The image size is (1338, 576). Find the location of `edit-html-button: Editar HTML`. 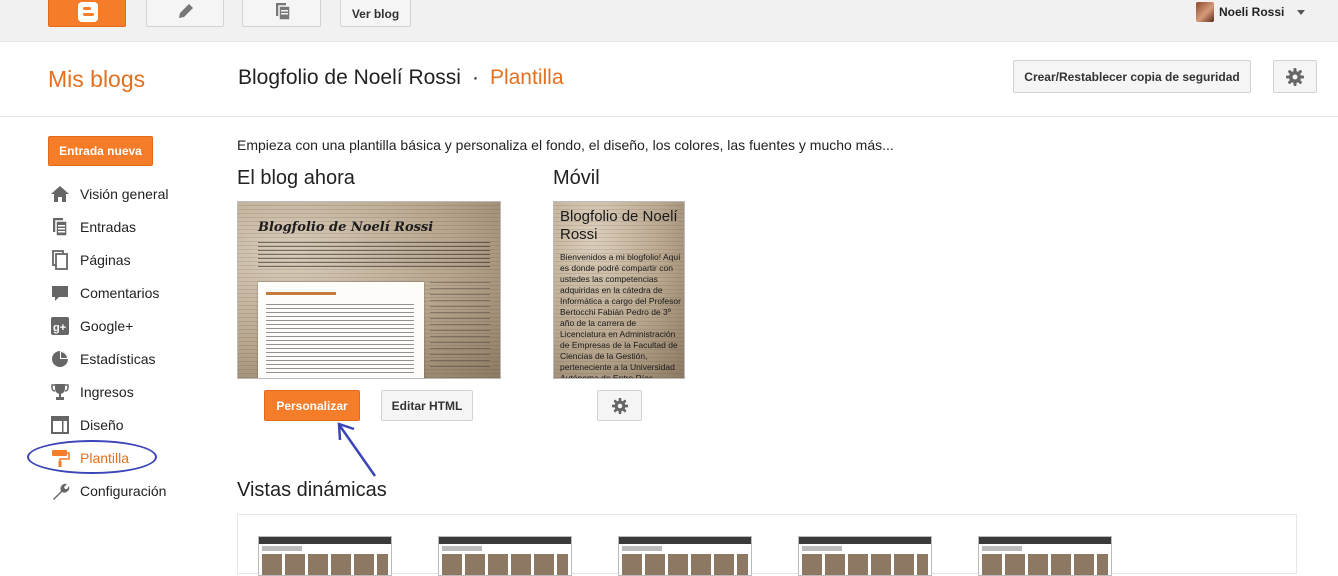

edit-html-button: Editar HTML is located at coordinates (427, 405).